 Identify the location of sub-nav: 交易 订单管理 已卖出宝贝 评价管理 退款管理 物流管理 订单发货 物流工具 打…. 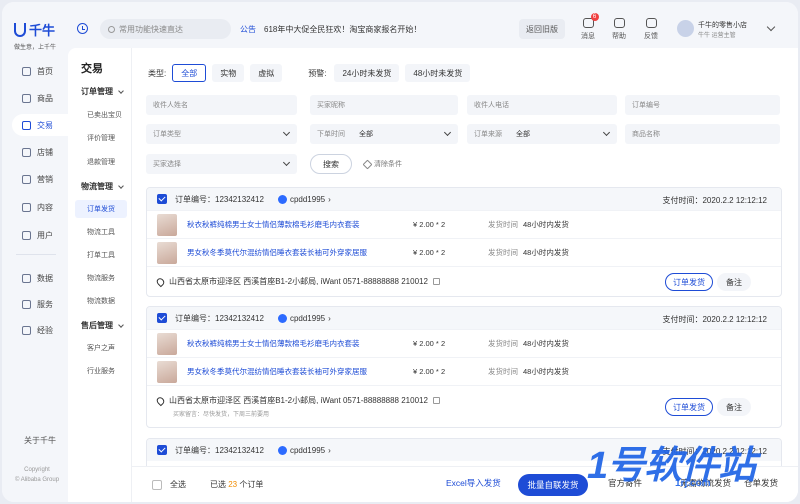
(100, 275).